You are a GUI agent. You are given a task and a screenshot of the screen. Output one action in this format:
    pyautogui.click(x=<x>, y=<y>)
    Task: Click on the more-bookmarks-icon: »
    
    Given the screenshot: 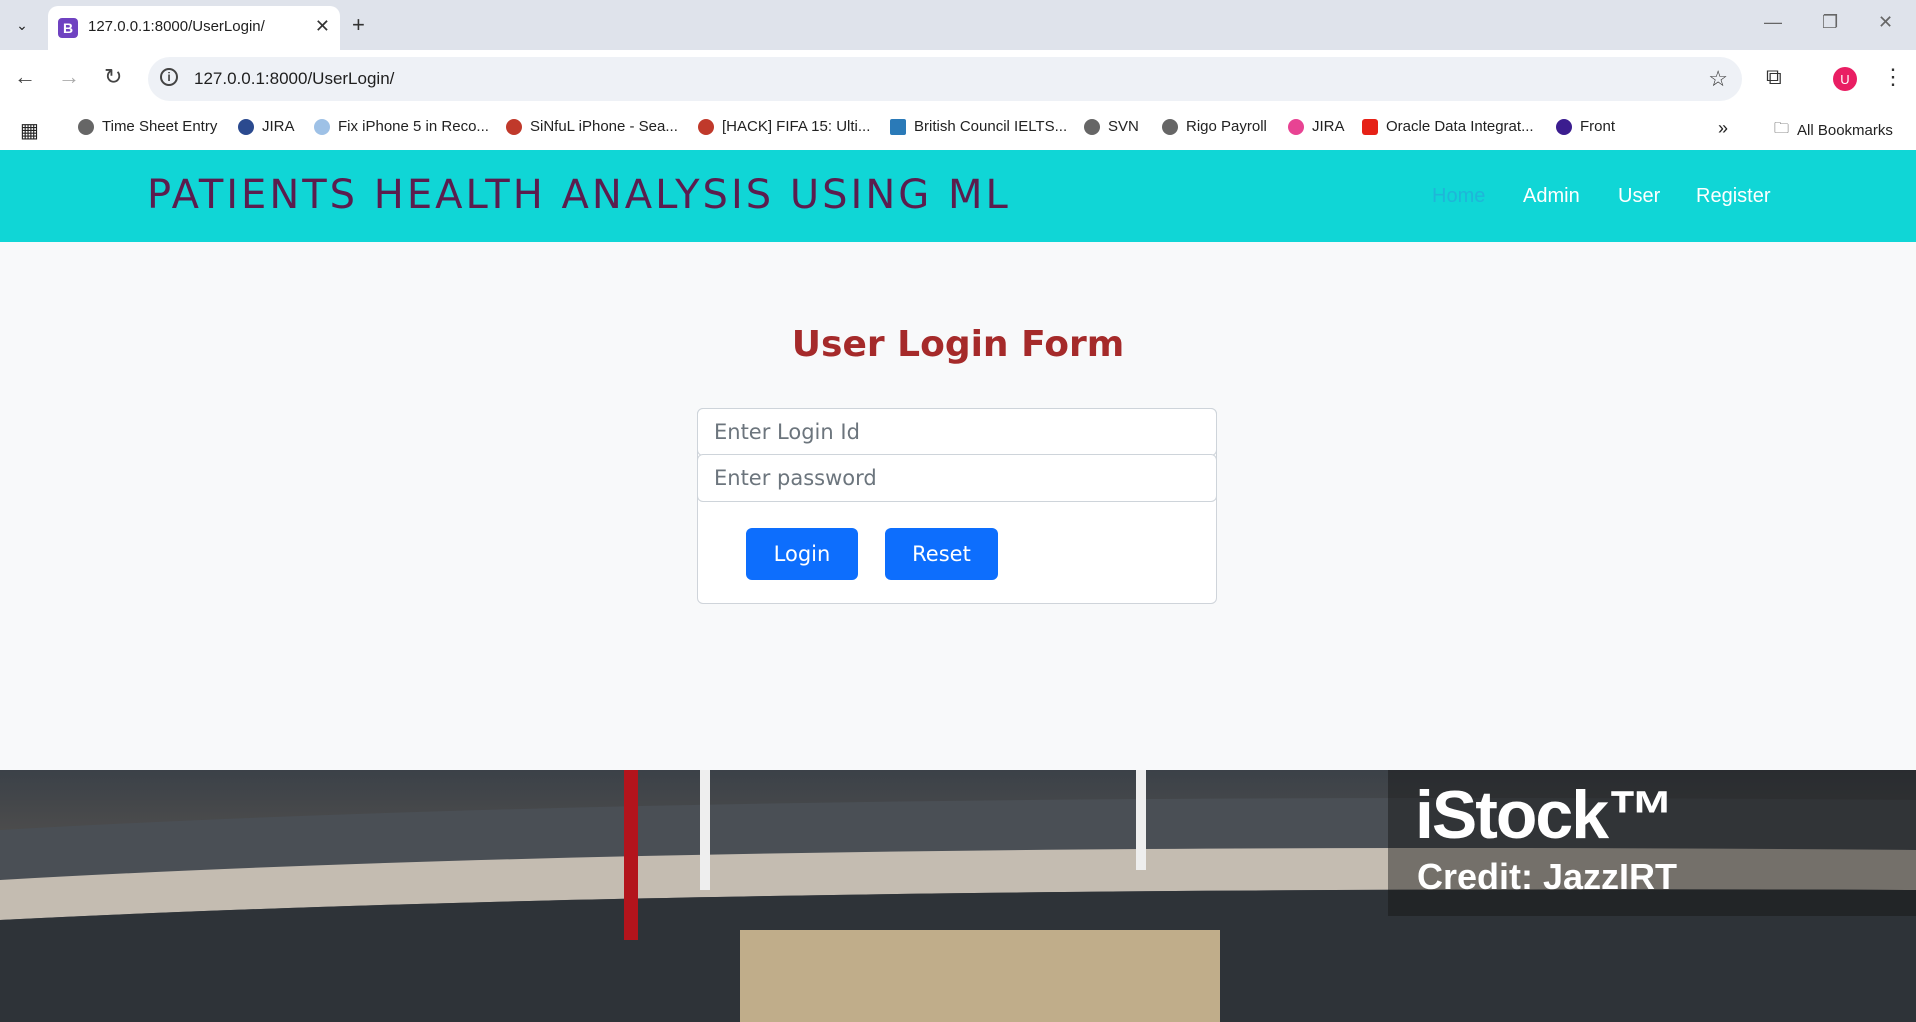 What is the action you would take?
    pyautogui.click(x=1723, y=128)
    